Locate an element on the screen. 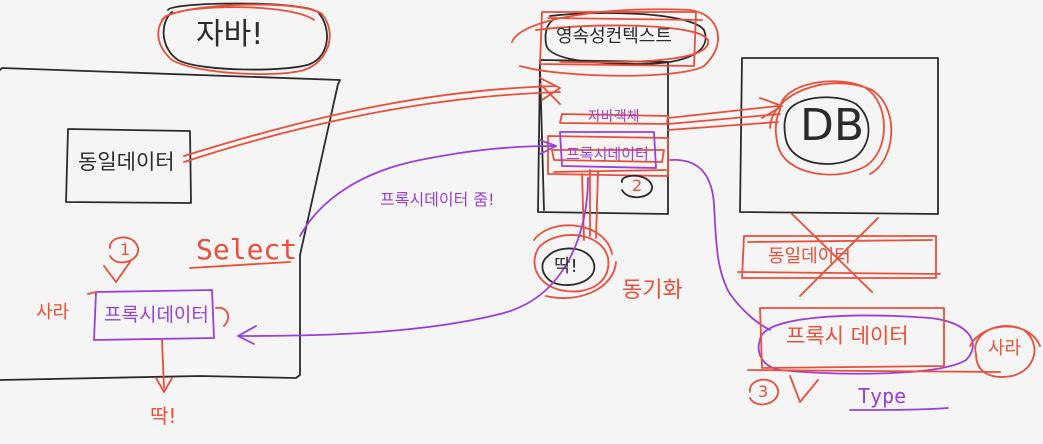 The width and height of the screenshot is (1043, 444). arrow-context-to-right-proxy is located at coordinates (720, 245).